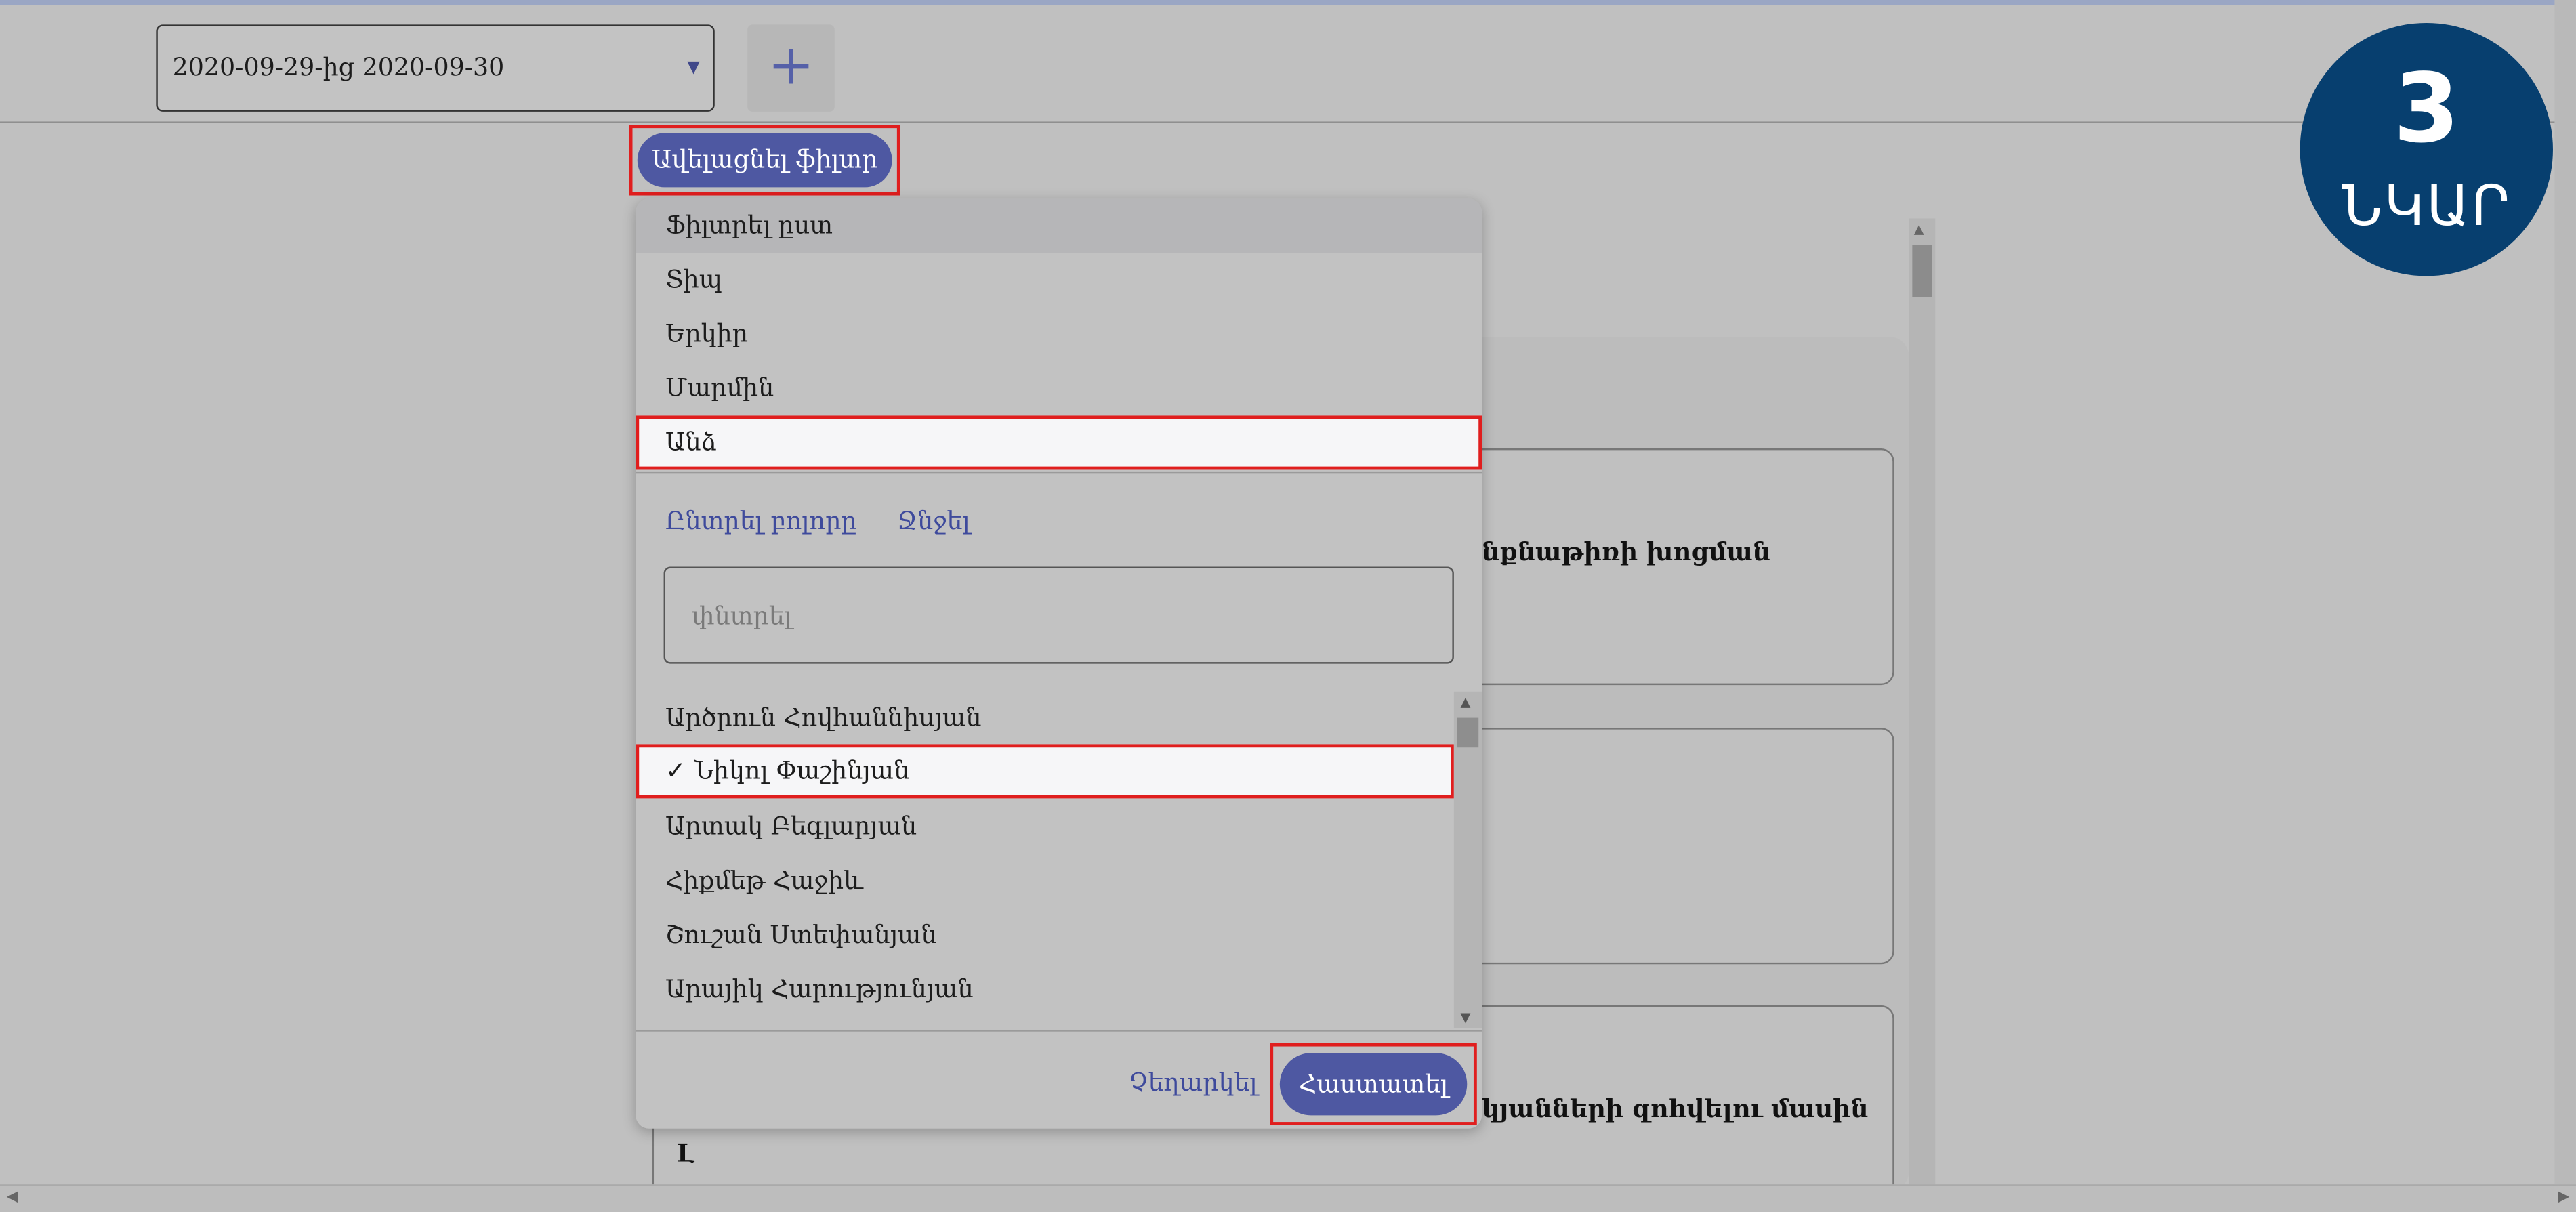 This screenshot has width=2576, height=1212. I want to click on chevron-down-icon: ▼, so click(693, 68).